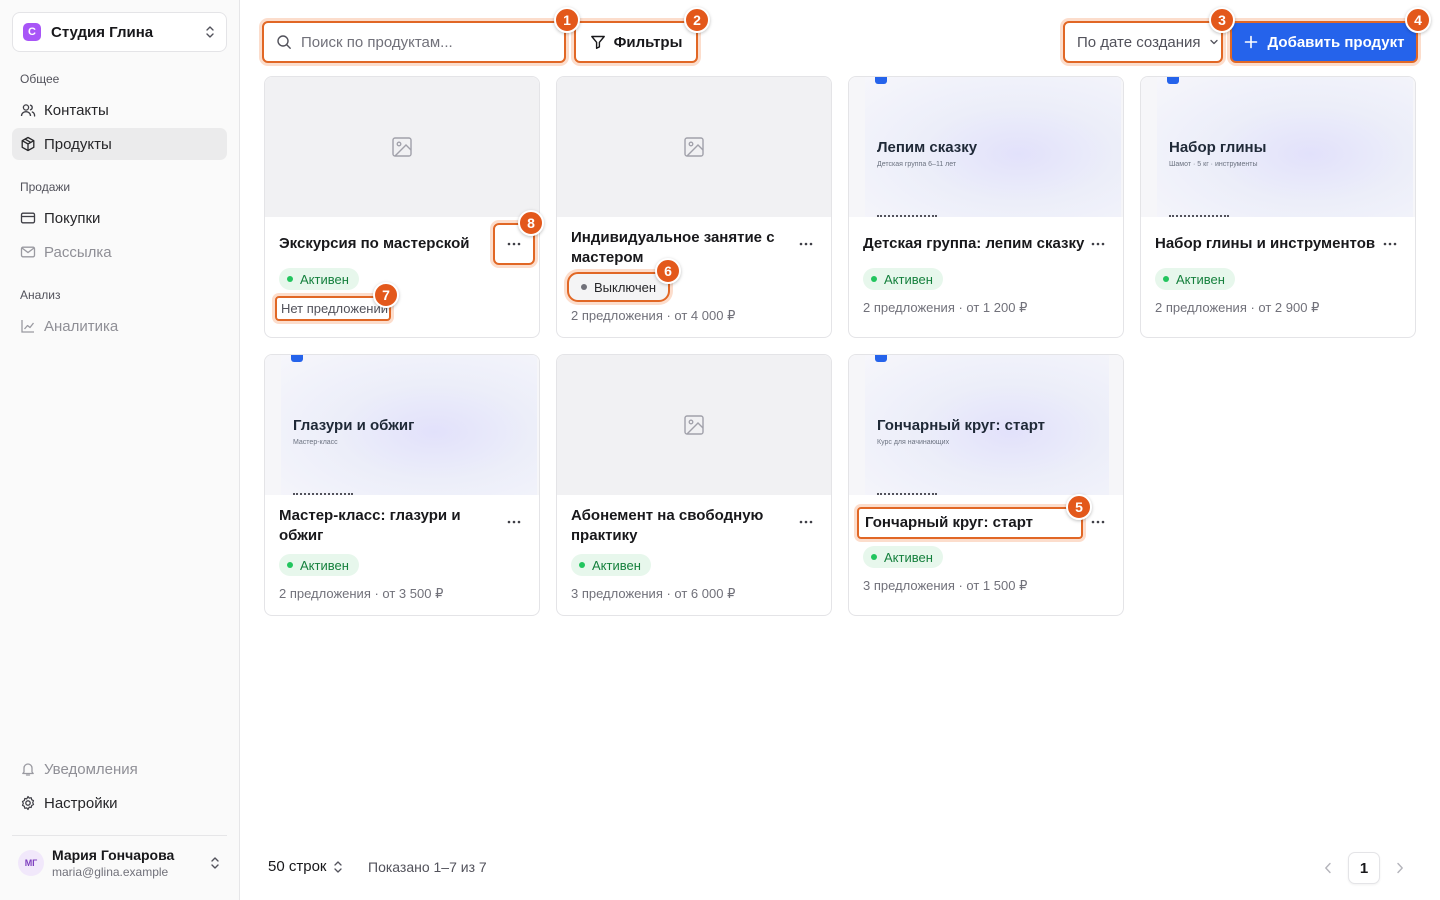 The height and width of the screenshot is (900, 1440). What do you see at coordinates (427, 867) in the screenshot?
I see `results-count: Показано 1–7 из 7` at bounding box center [427, 867].